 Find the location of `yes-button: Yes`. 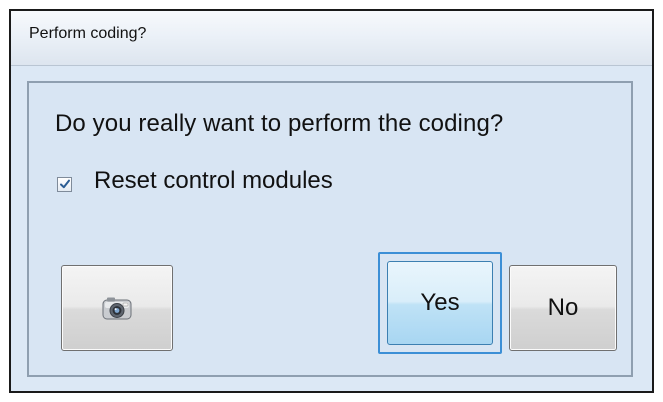

yes-button: Yes is located at coordinates (440, 303).